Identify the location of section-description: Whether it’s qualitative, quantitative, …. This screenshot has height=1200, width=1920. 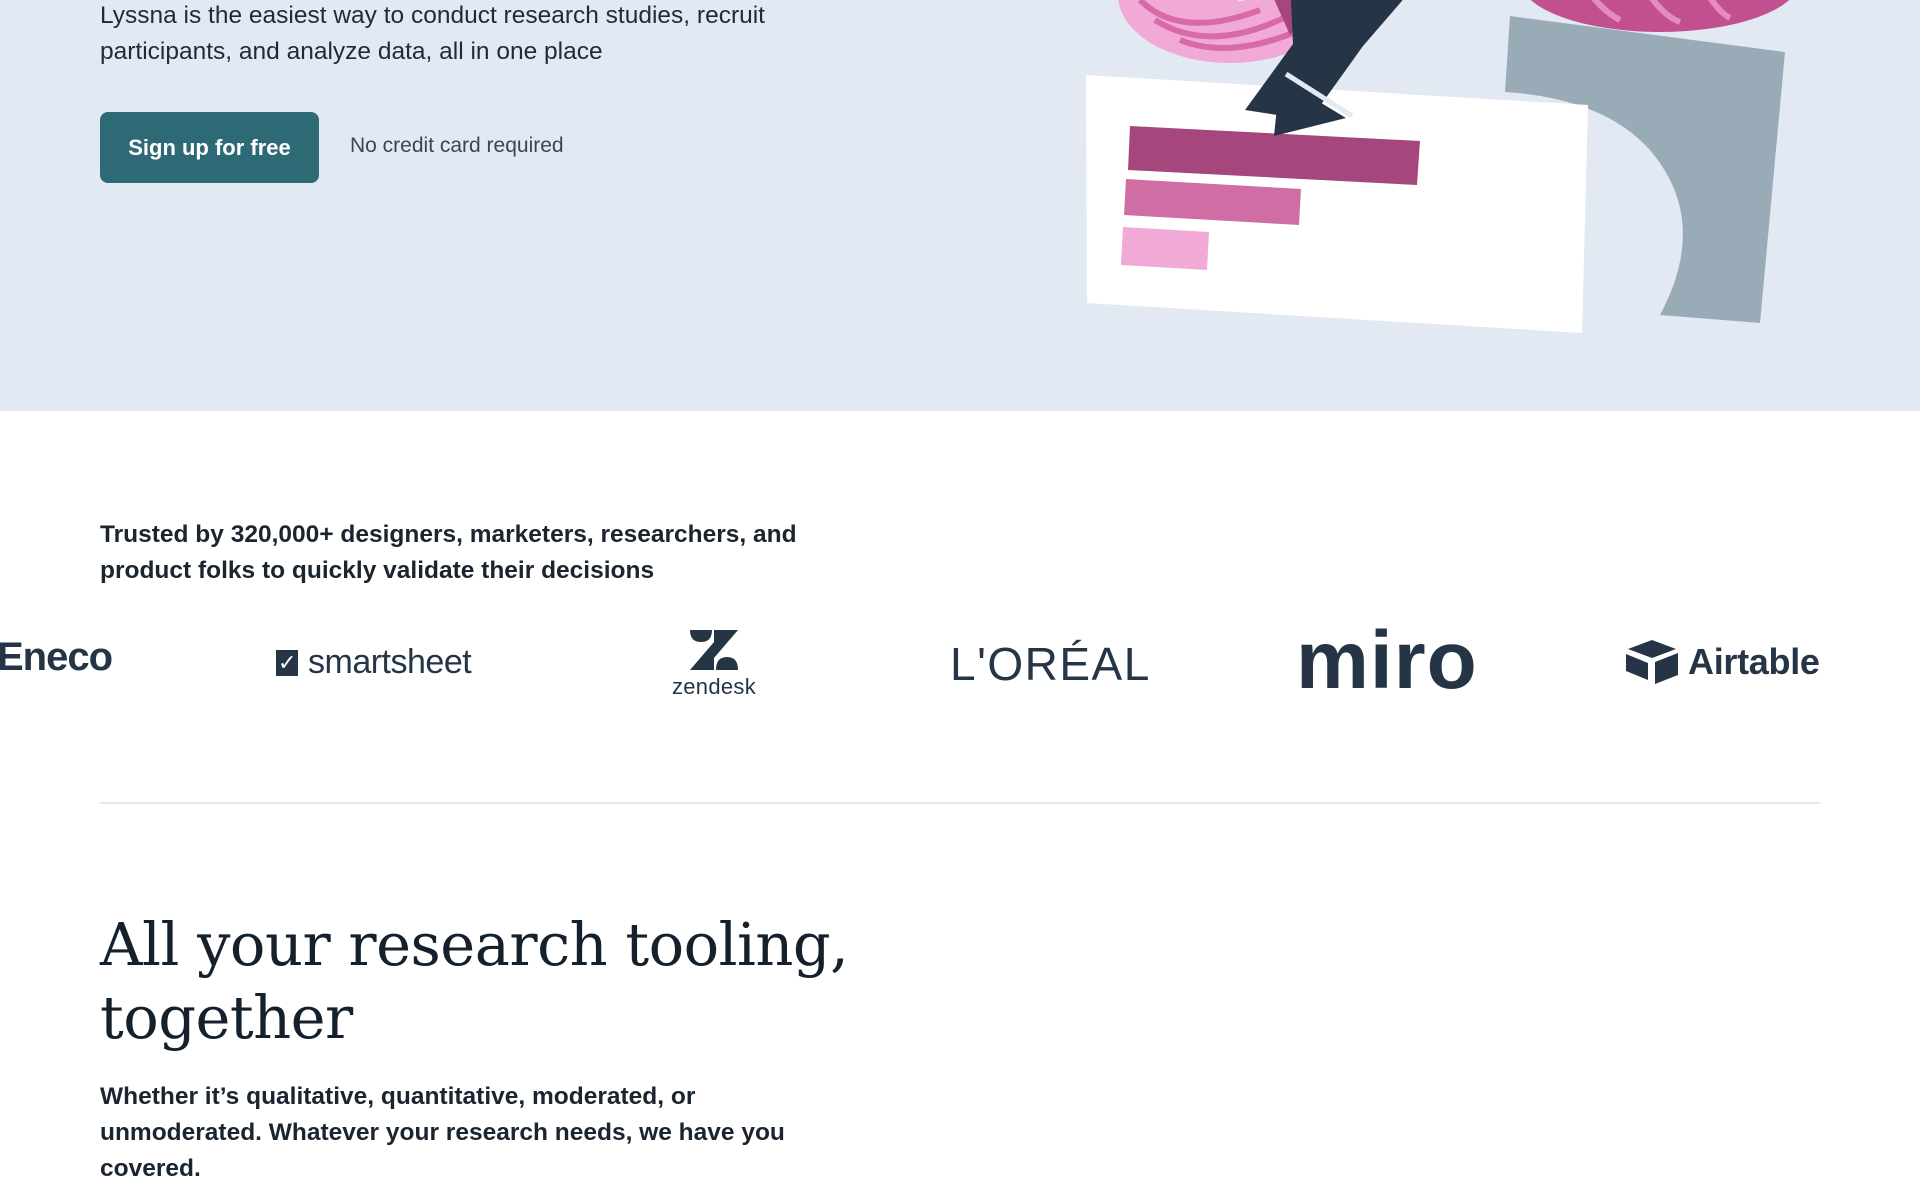
(442, 1132).